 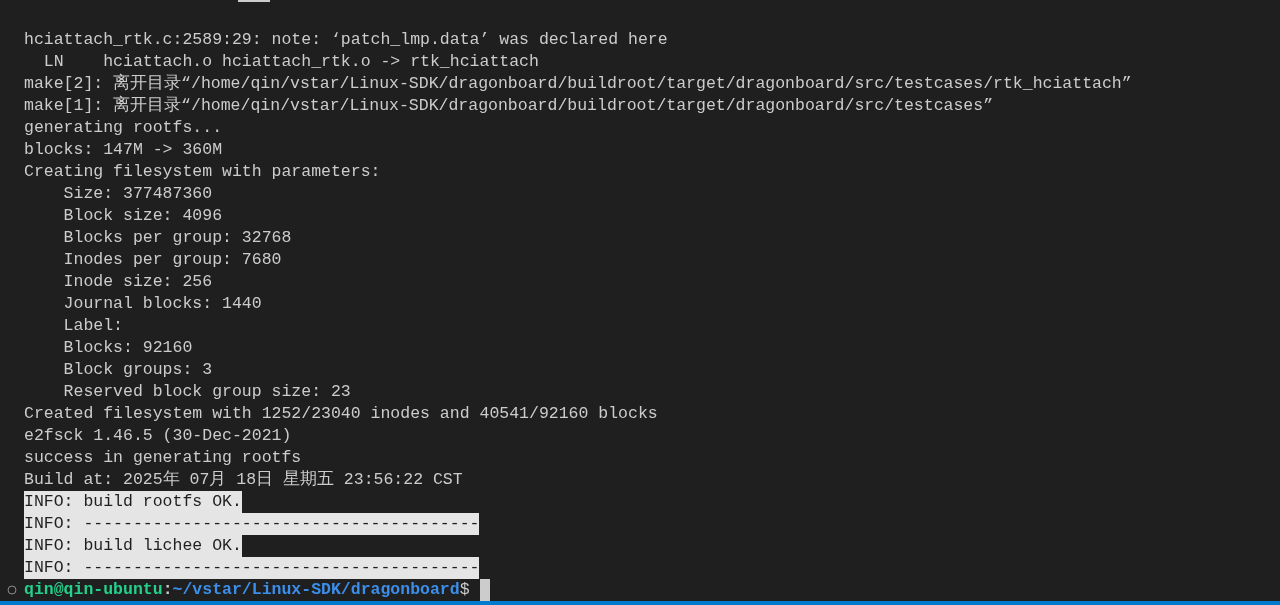 I want to click on terminal-line: make[2]: 离开目录“/home/qin/vstar/Linux-SDK/dragonboard/buildroot/target/dragonboard/src/testcases/rtk_hciattach”, so click(x=578, y=84).